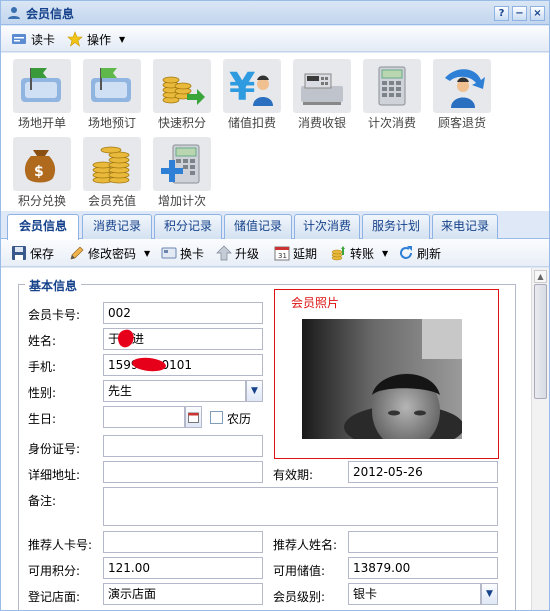 This screenshot has height=611, width=550. What do you see at coordinates (305, 545) in the screenshot?
I see `referrer-name-label: 推荐人姓名:` at bounding box center [305, 545].